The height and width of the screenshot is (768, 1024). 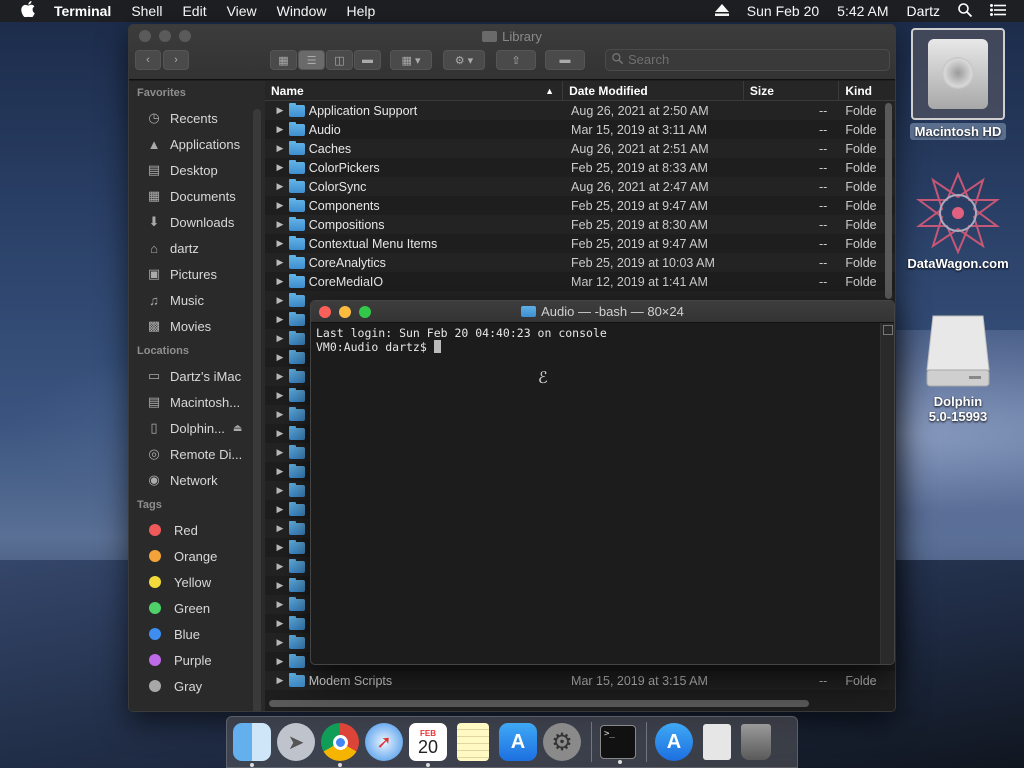 What do you see at coordinates (176, 60) in the screenshot?
I see `forward-button: ›` at bounding box center [176, 60].